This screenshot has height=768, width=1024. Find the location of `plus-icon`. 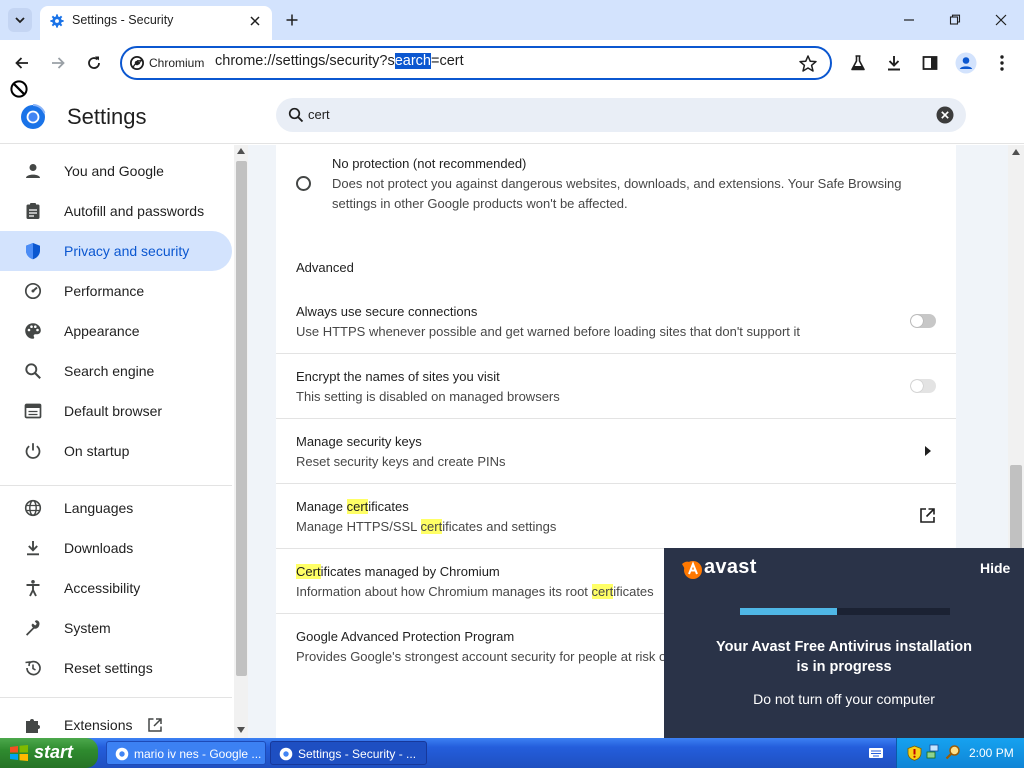

plus-icon is located at coordinates (292, 20).